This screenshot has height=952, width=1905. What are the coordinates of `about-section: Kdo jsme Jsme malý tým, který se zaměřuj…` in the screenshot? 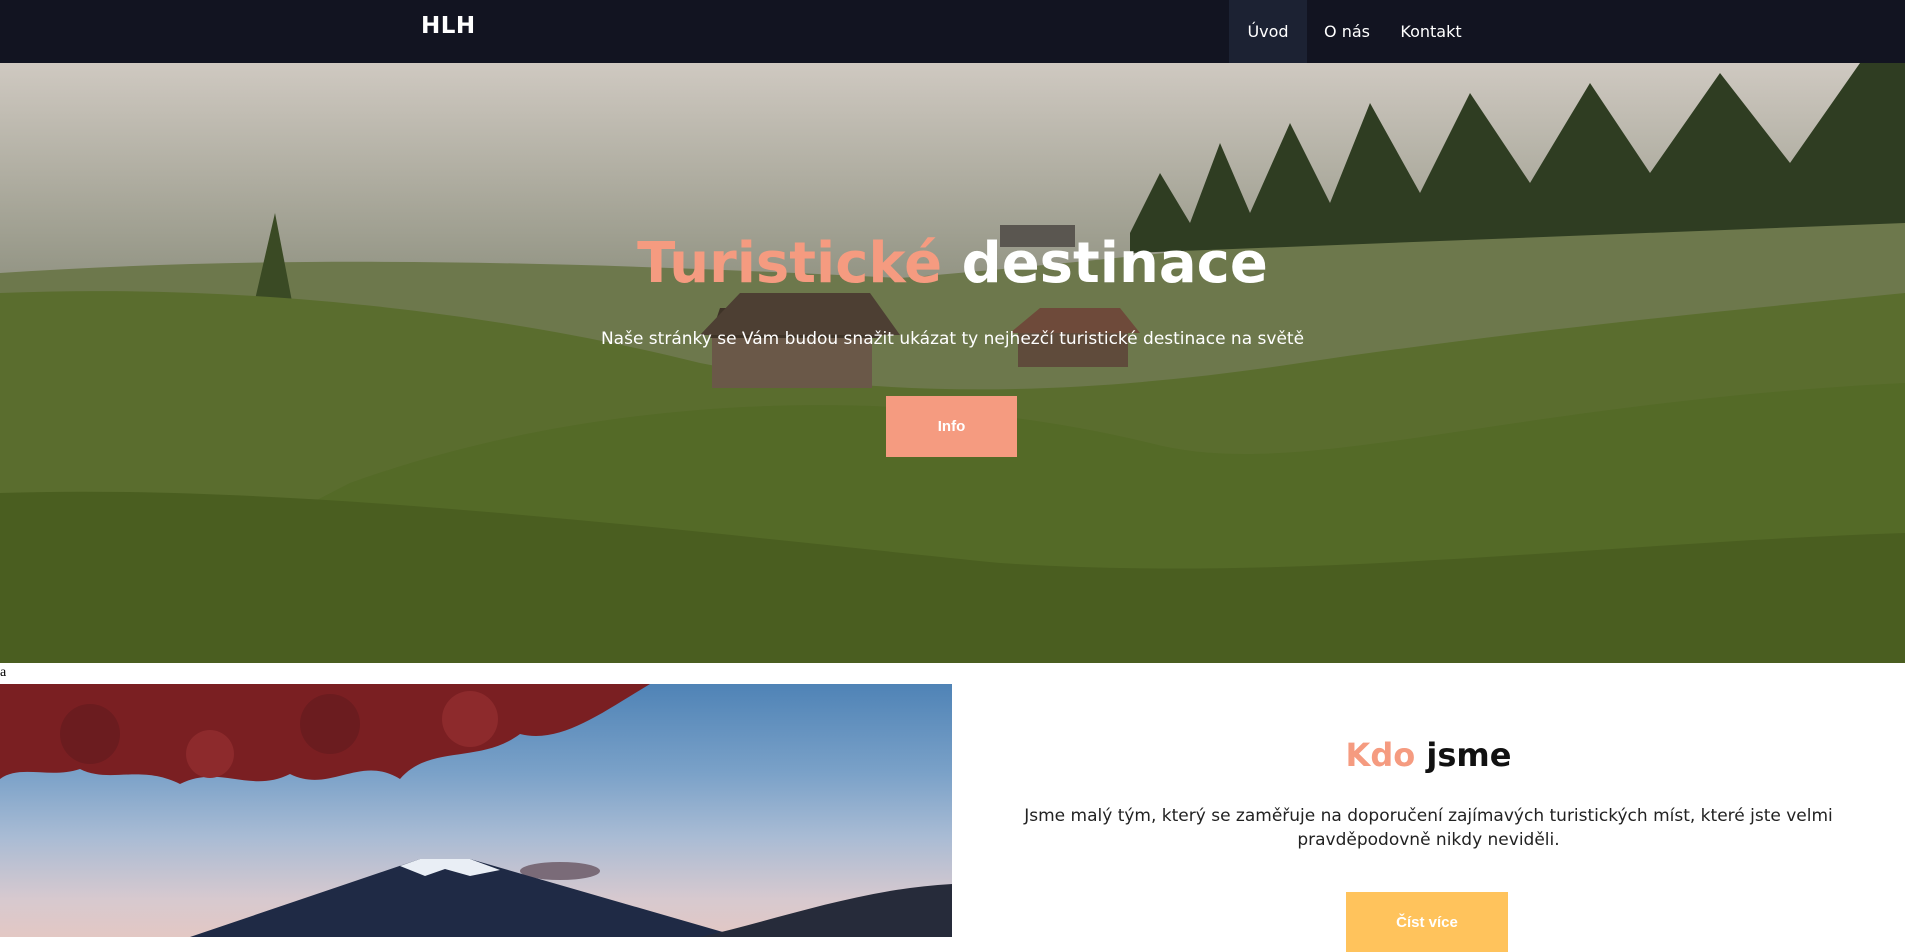 It's located at (1428, 818).